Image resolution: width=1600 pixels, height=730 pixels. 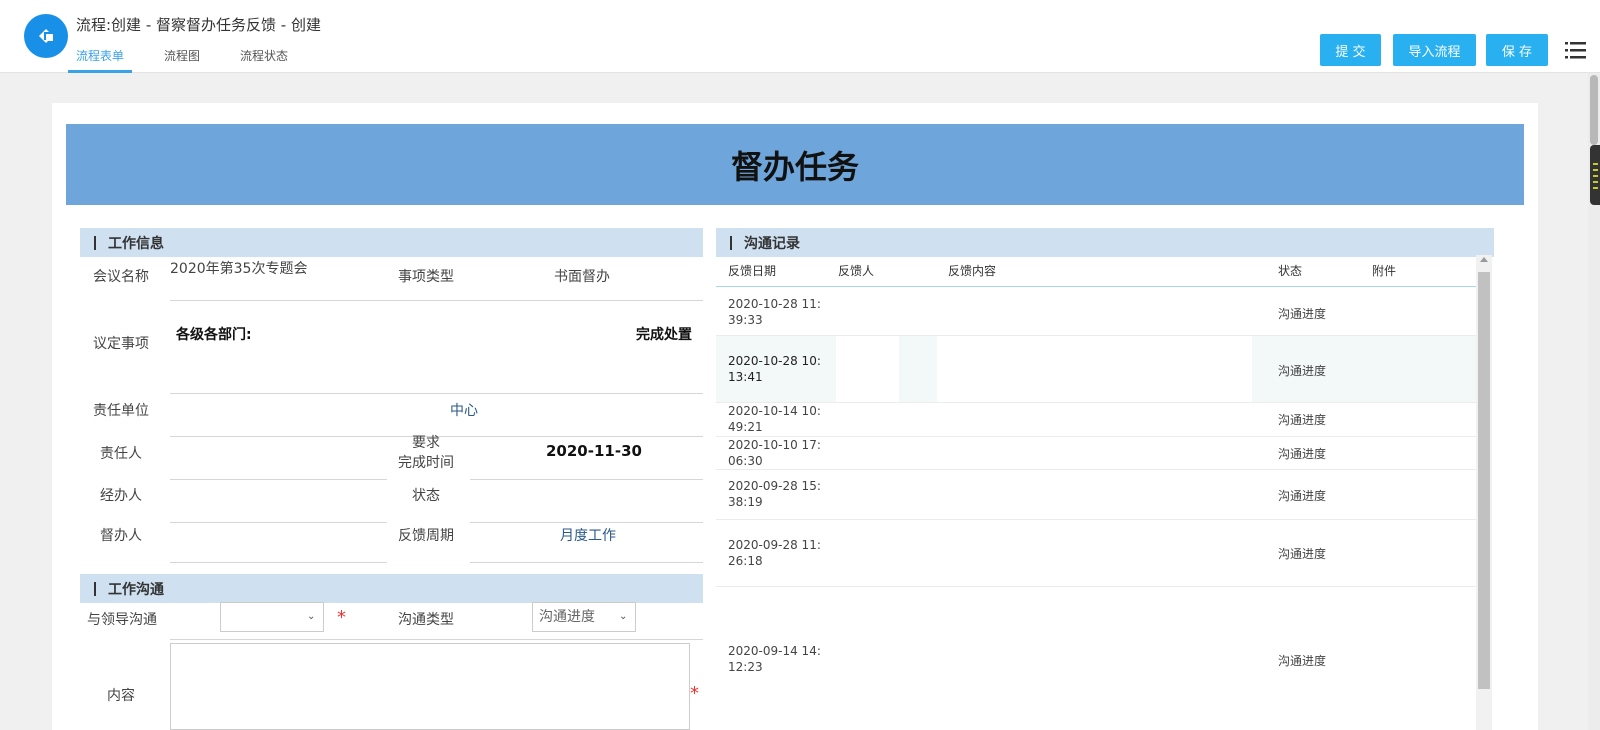 What do you see at coordinates (1096, 369) in the screenshot?
I see `table-row: 2020-10-28 10: 13:41 沟通进度` at bounding box center [1096, 369].